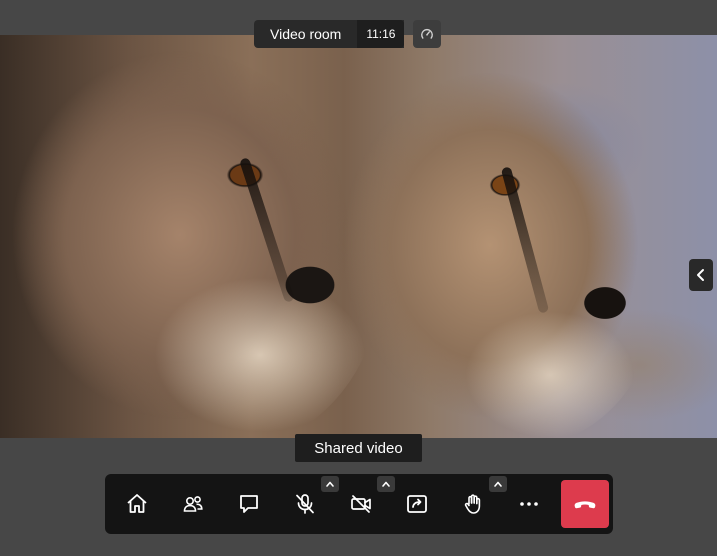 This screenshot has height=556, width=717. I want to click on room-info: Video room 11:16, so click(329, 34).